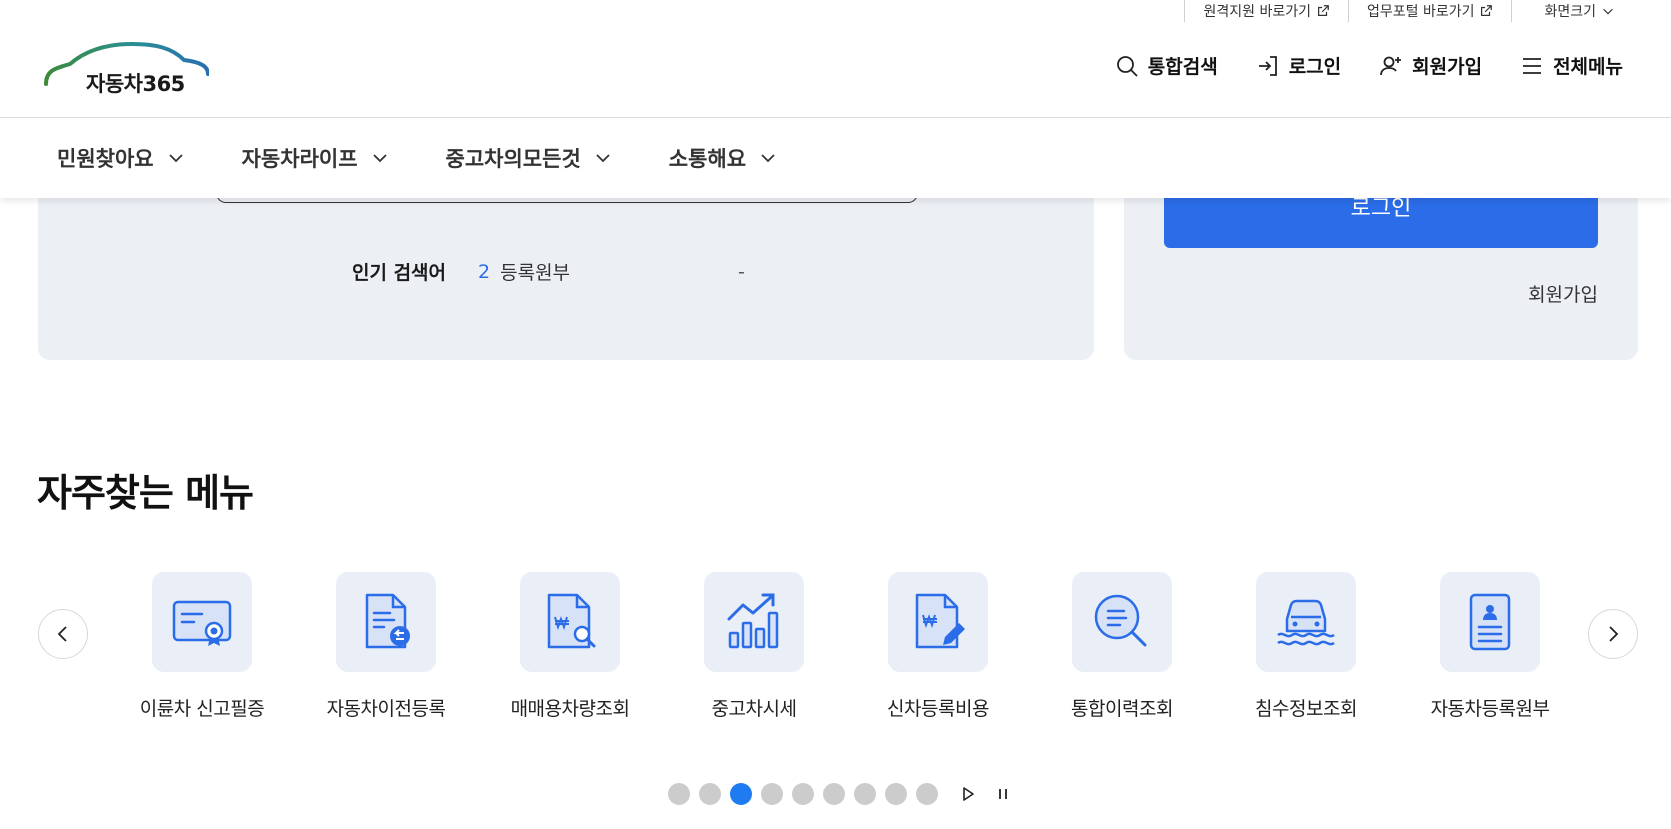 The image size is (1671, 829). I want to click on menu-item-label: 자동차등록원부, so click(1490, 709).